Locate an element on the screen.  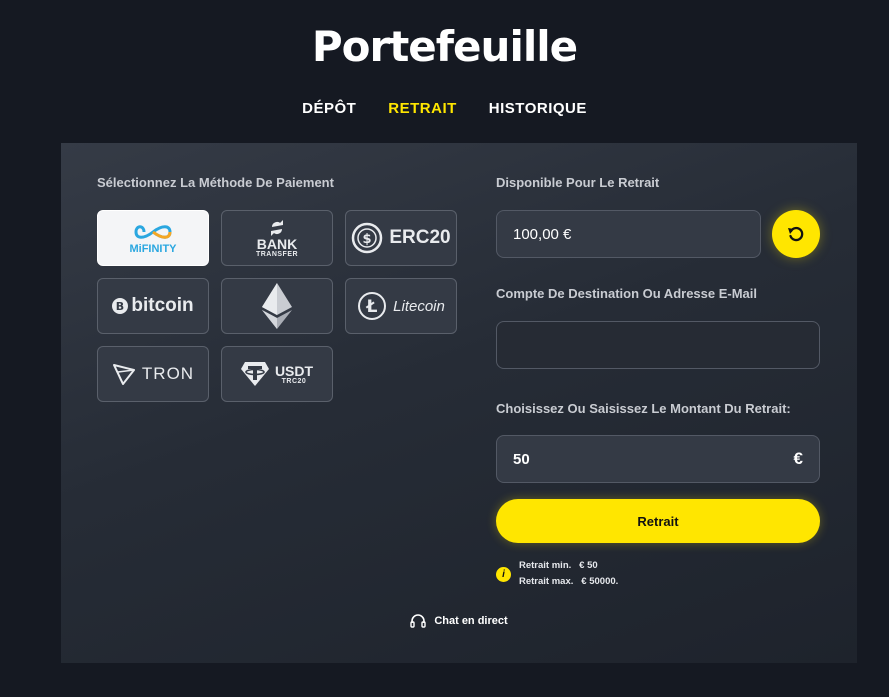
max-limit: Retrait max. € 50000. is located at coordinates (569, 581).